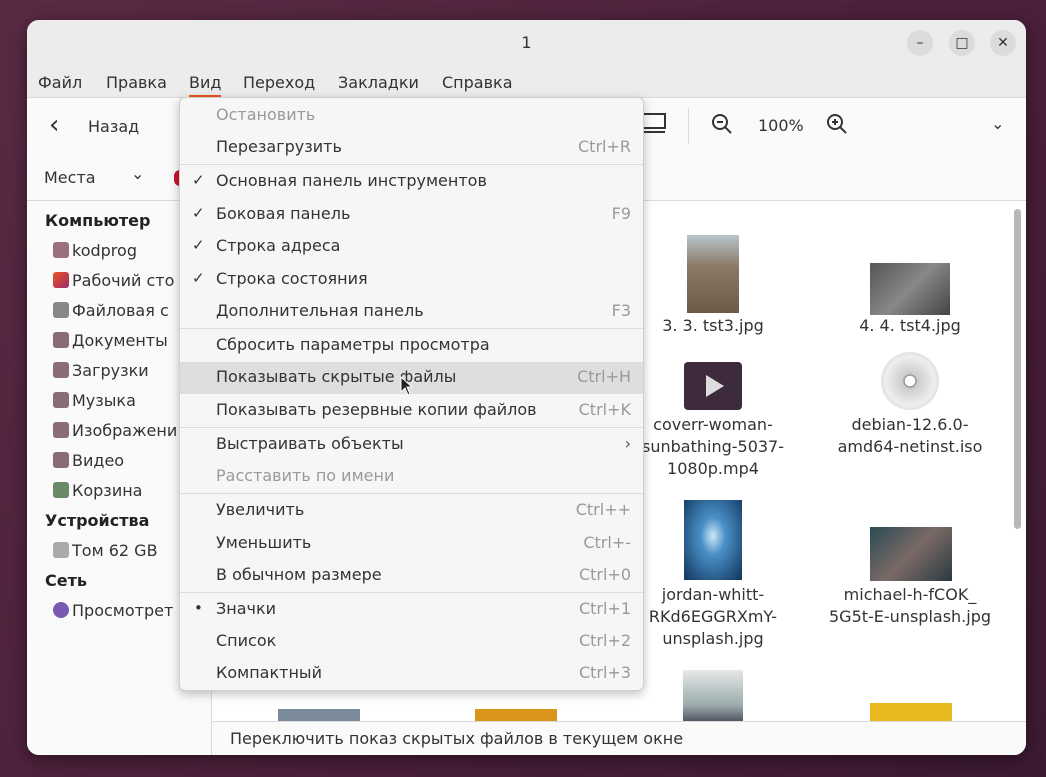 This screenshot has width=1046, height=777. Describe the element at coordinates (101, 370) in the screenshot. I see `sidebar-item-downloads: Загрузки` at that location.